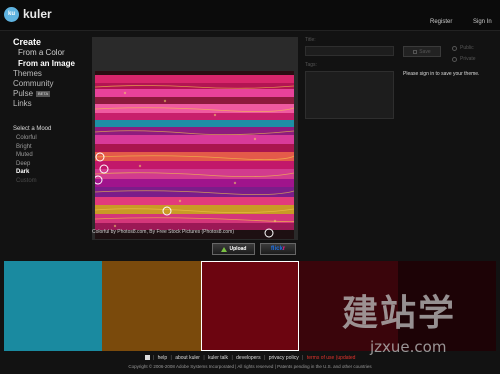 The image size is (500, 374). I want to click on private-option: Private, so click(464, 59).